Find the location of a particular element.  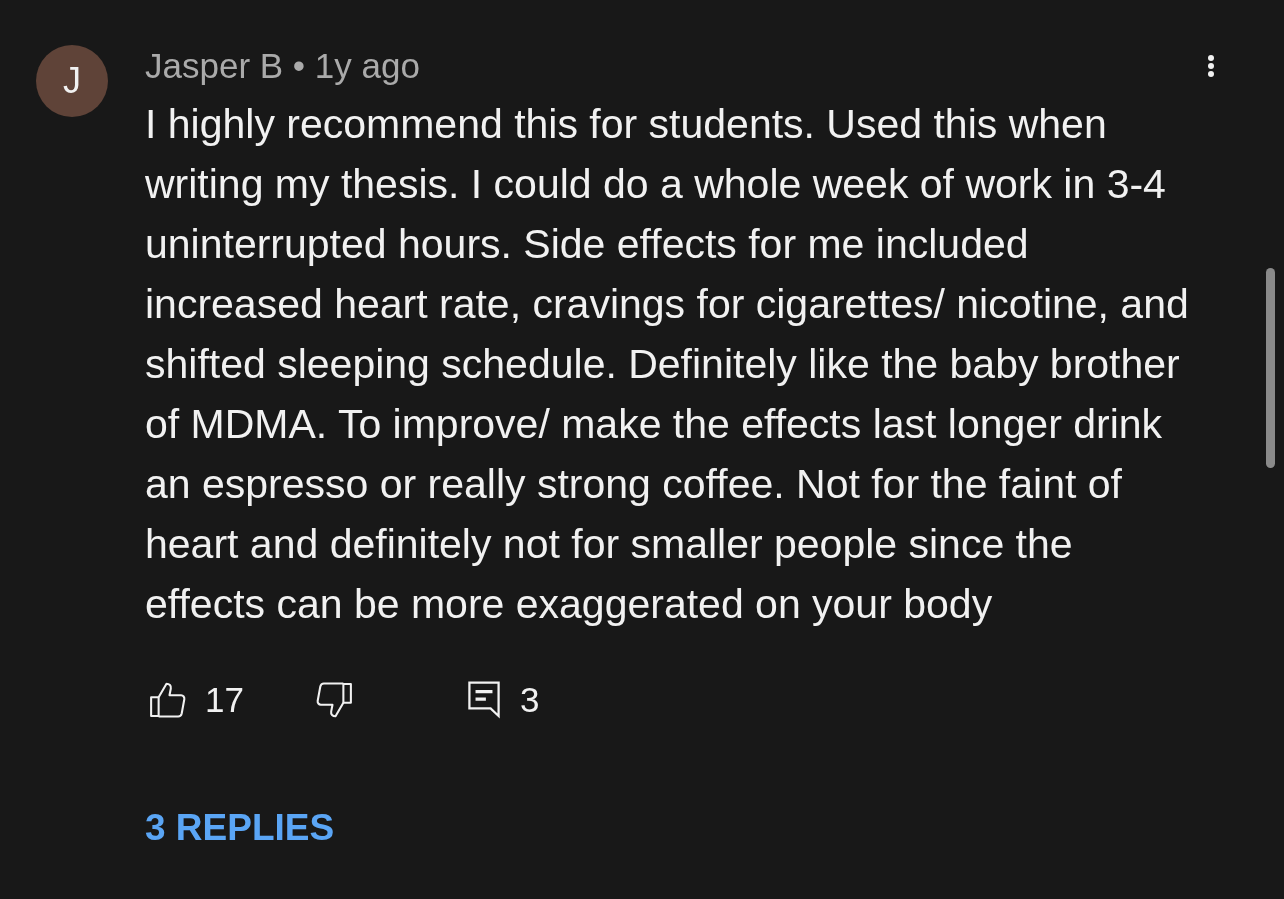

comment-byline: Jasper B • 1y ago is located at coordinates (282, 66).